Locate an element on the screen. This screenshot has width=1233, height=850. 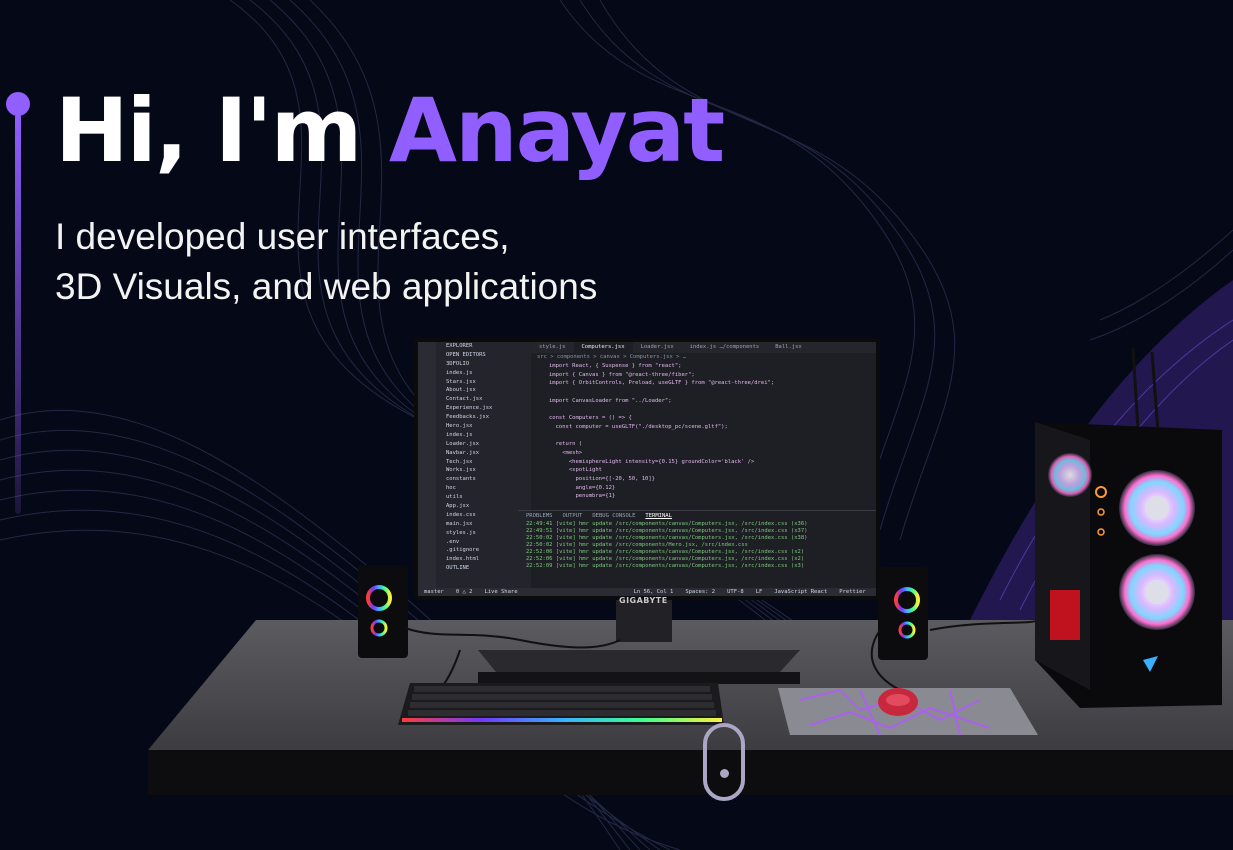
explorer-item: .gitignore is located at coordinates (463, 550).